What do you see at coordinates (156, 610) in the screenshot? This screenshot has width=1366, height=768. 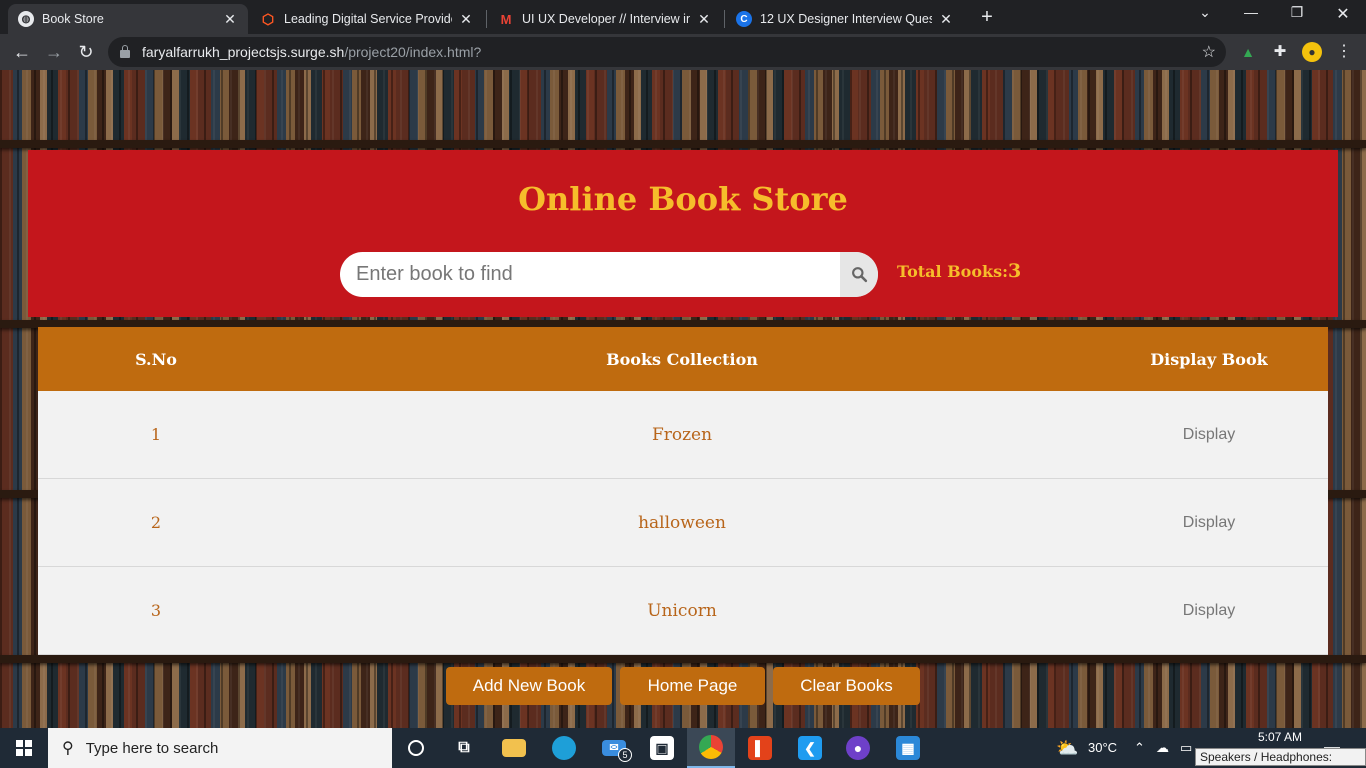 I see `row-sno: 3` at bounding box center [156, 610].